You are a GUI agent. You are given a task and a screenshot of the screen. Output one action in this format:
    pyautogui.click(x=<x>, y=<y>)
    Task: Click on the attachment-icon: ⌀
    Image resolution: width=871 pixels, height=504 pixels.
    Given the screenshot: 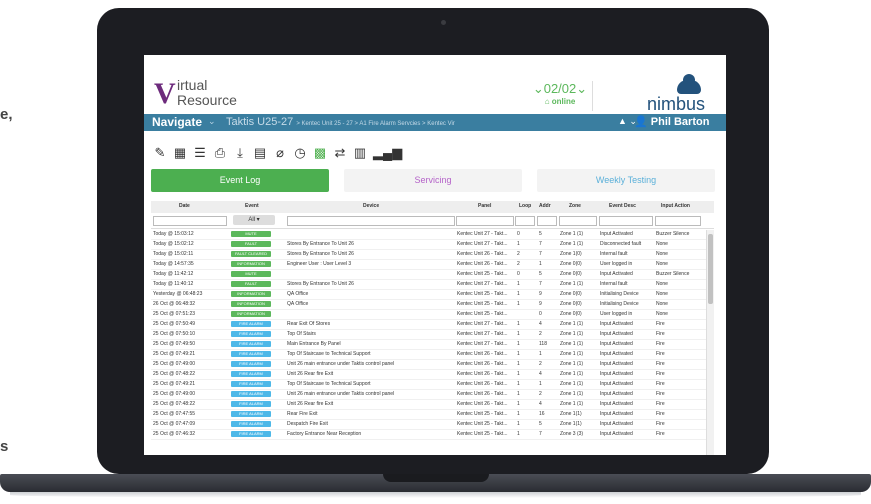 What is the action you would take?
    pyautogui.click(x=280, y=153)
    